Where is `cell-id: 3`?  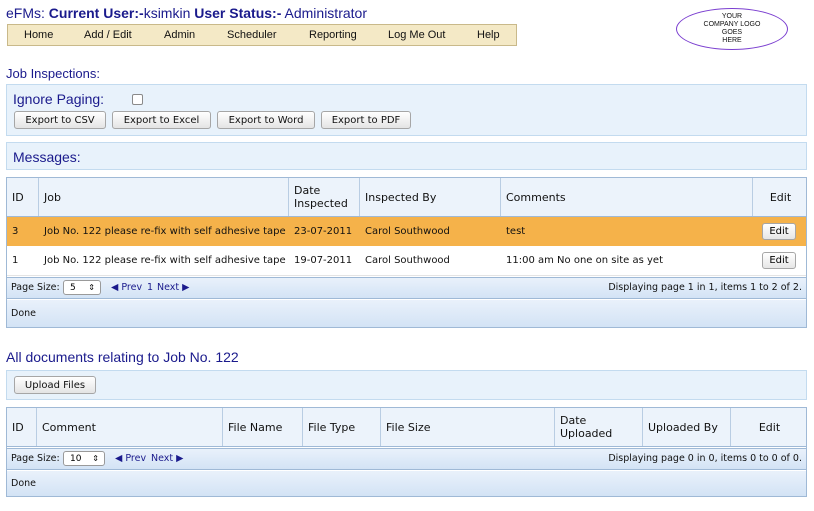
cell-id: 3 is located at coordinates (15, 231).